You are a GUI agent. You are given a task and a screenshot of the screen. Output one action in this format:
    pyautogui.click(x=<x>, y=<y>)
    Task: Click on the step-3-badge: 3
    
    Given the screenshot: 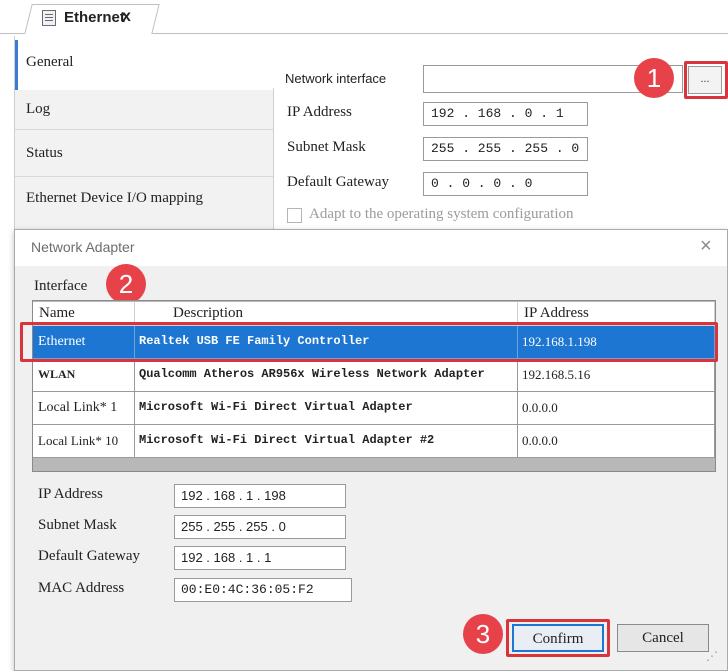 What is the action you would take?
    pyautogui.click(x=483, y=634)
    